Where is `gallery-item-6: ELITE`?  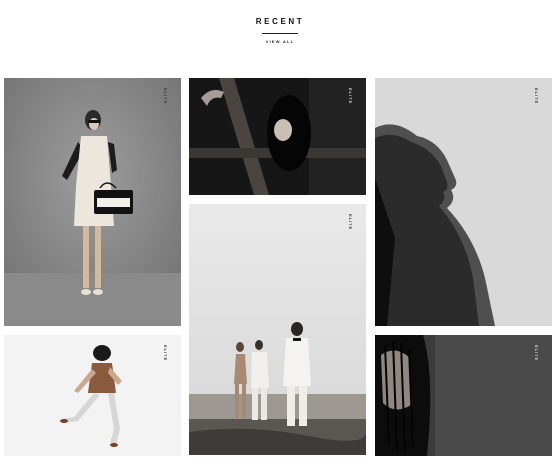
gallery-item-6: ELITE is located at coordinates (463, 395).